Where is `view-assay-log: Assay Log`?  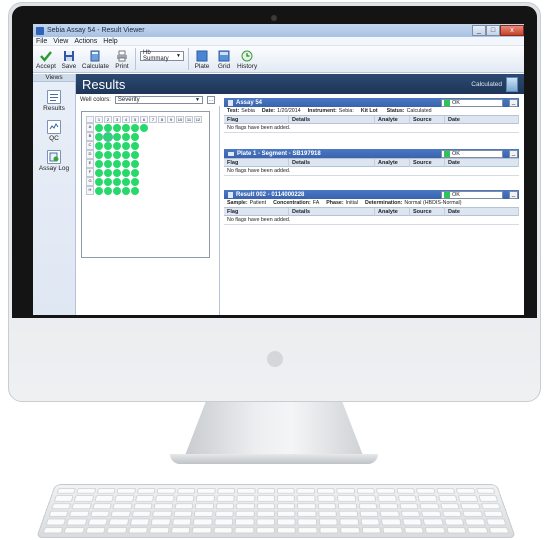
view-assay-log: Assay Log is located at coordinates (54, 161).